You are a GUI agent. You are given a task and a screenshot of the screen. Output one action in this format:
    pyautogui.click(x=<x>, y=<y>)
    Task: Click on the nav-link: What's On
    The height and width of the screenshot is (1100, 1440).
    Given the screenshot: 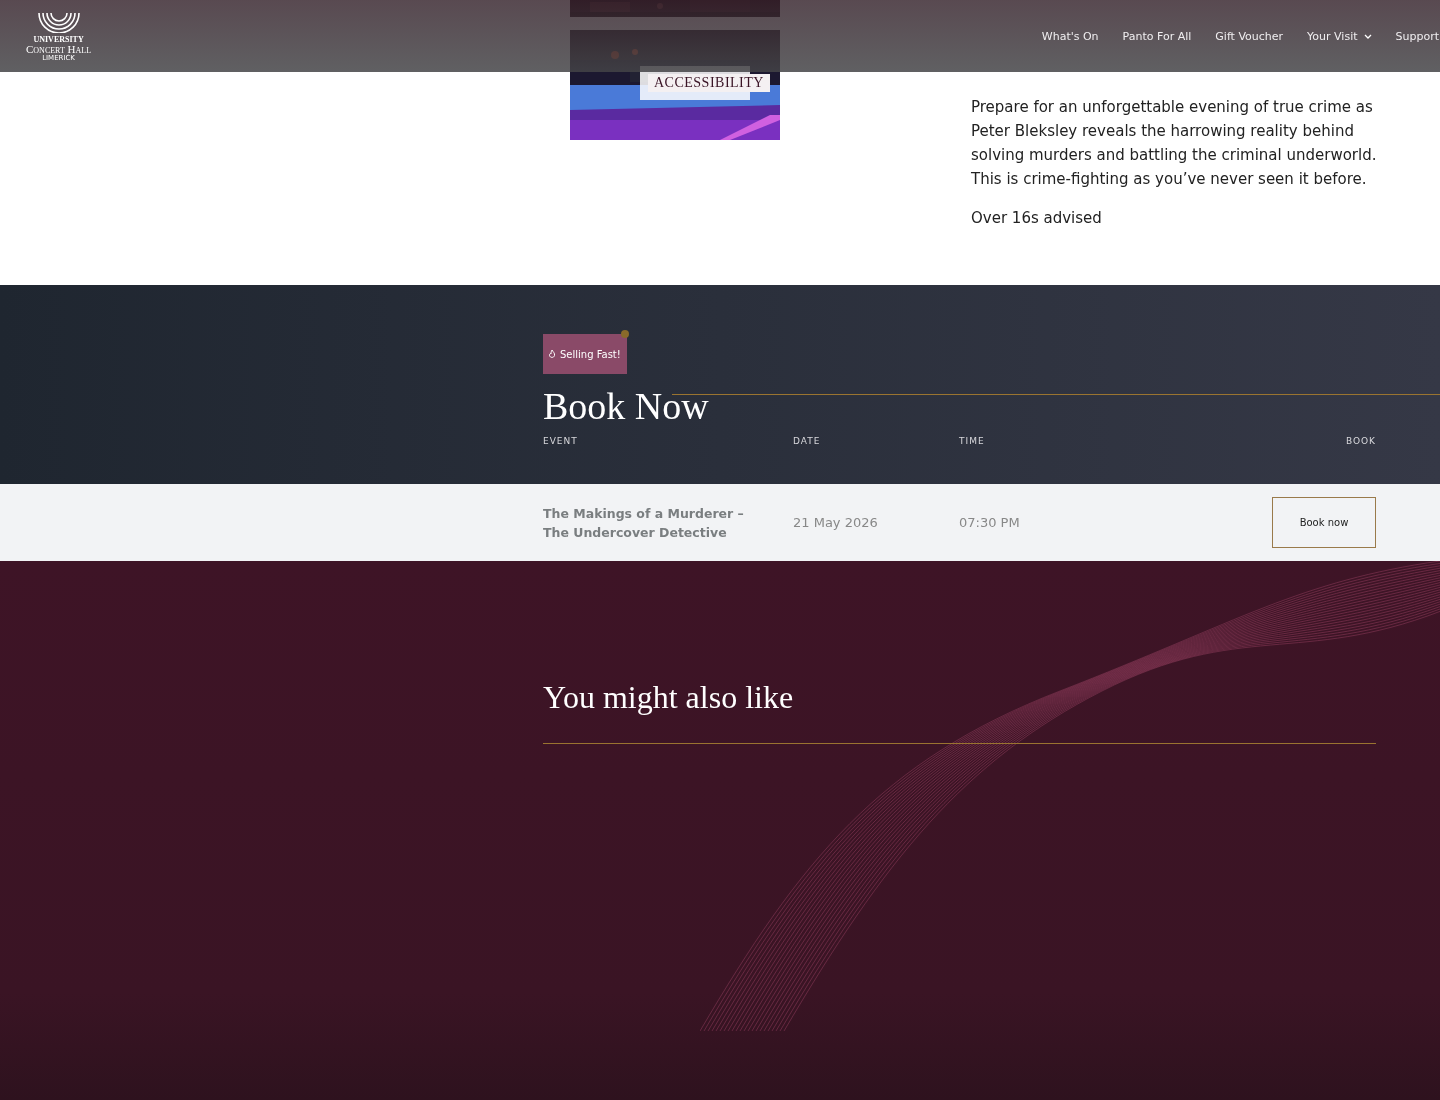 What is the action you would take?
    pyautogui.click(x=1070, y=36)
    